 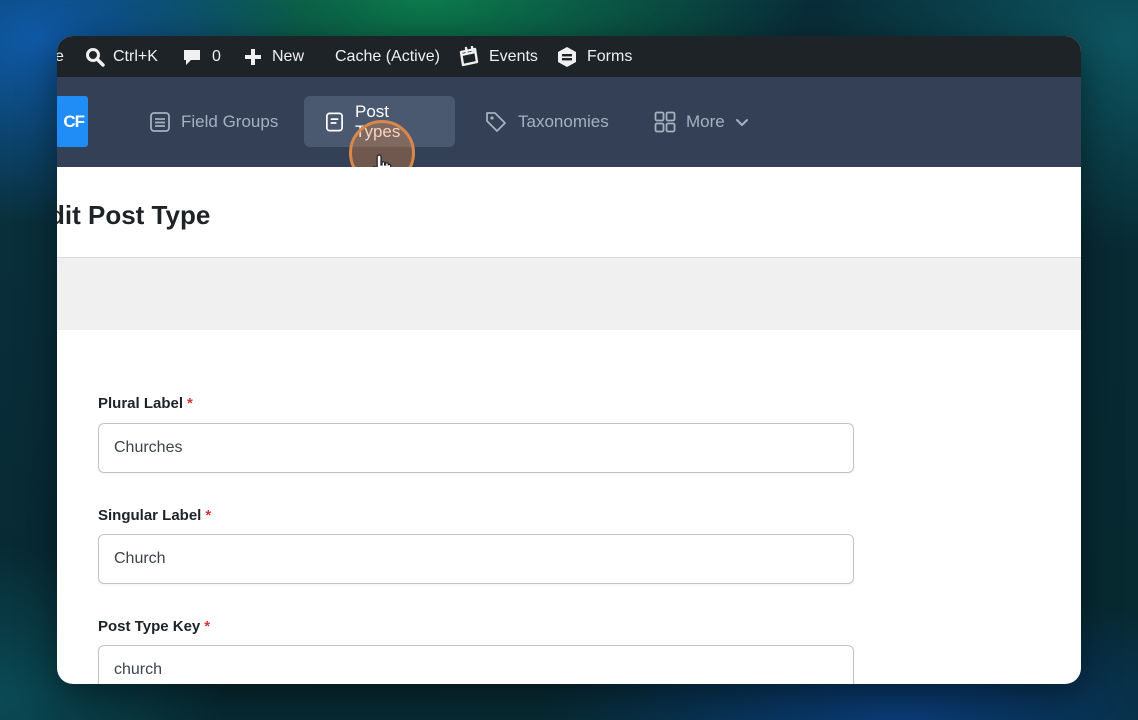 I want to click on calendar-icon, so click(x=469, y=55).